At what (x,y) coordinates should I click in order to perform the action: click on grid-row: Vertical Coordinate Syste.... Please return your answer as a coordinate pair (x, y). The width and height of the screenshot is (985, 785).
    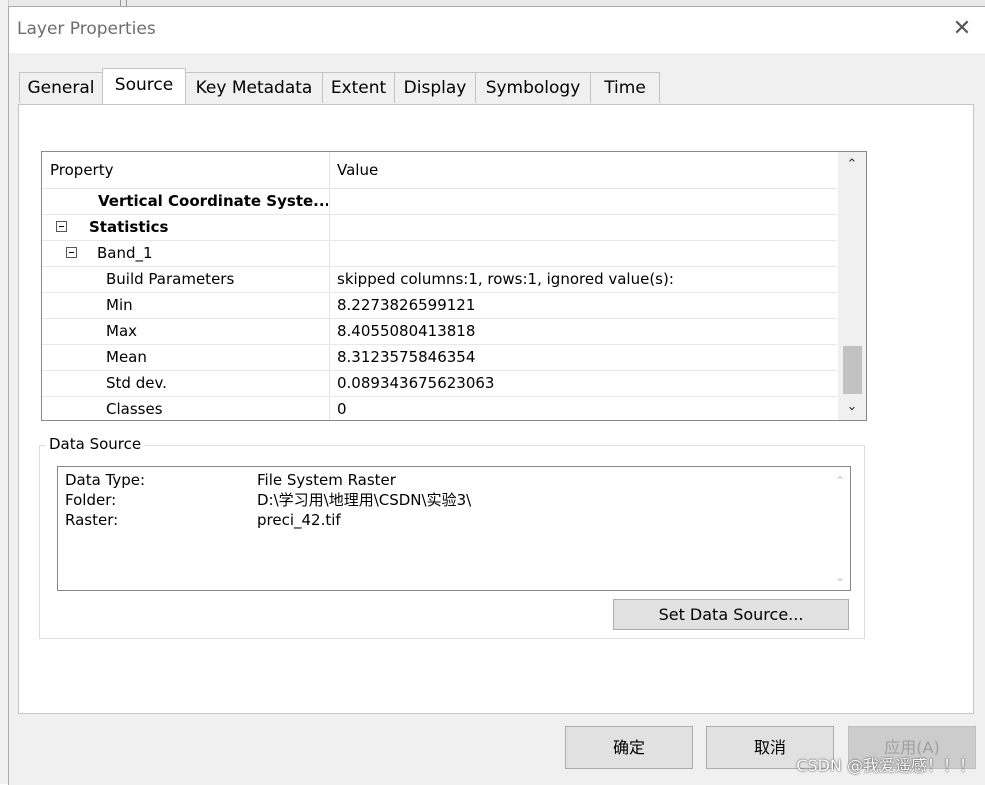
    Looking at the image, I should click on (439, 202).